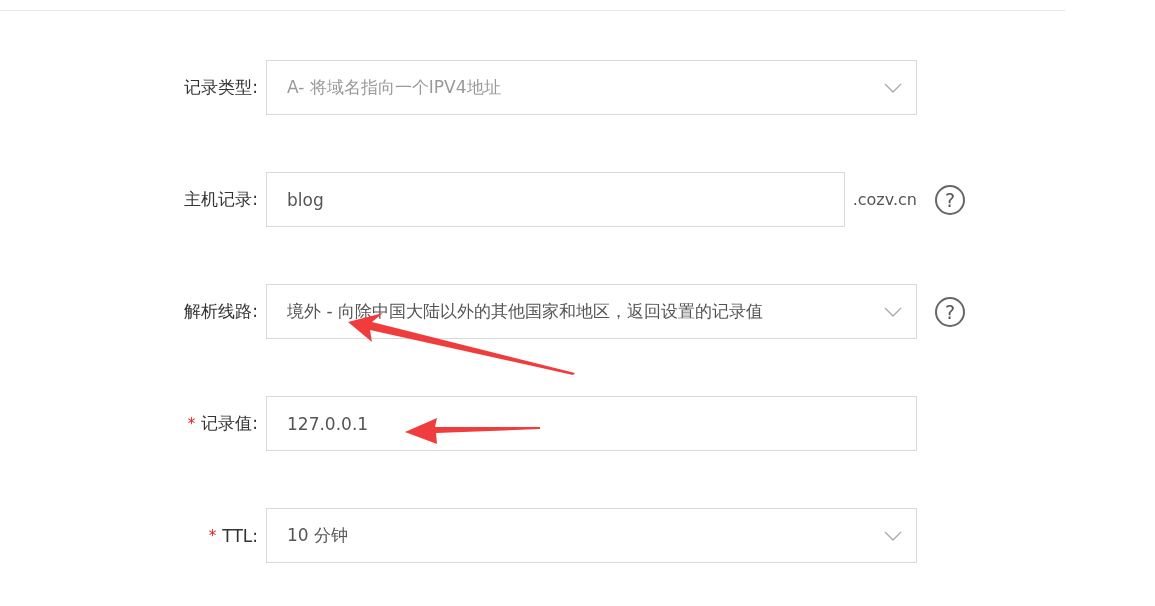 The width and height of the screenshot is (1155, 606). What do you see at coordinates (555, 199) in the screenshot?
I see `input-field: blog` at bounding box center [555, 199].